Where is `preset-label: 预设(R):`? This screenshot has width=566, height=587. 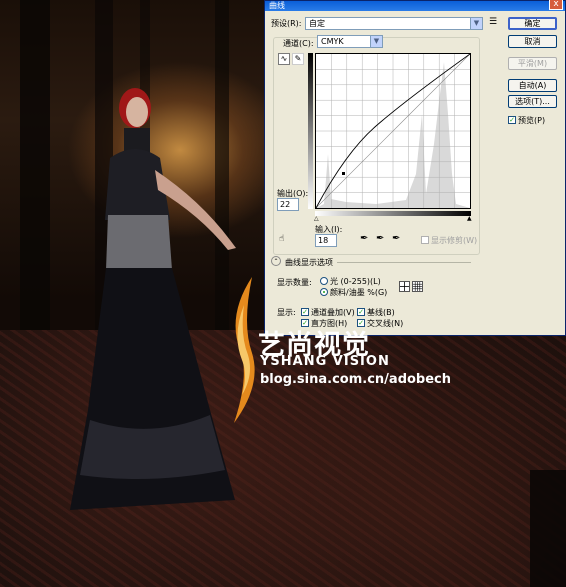 preset-label: 预设(R): is located at coordinates (286, 23).